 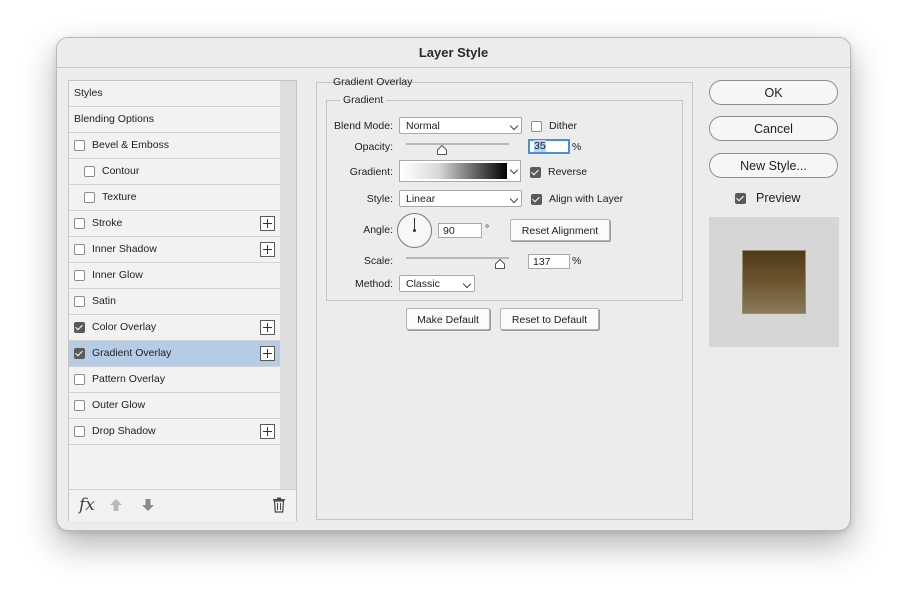 I want to click on style-item-outer-glow: Outer Glow, so click(x=174, y=406).